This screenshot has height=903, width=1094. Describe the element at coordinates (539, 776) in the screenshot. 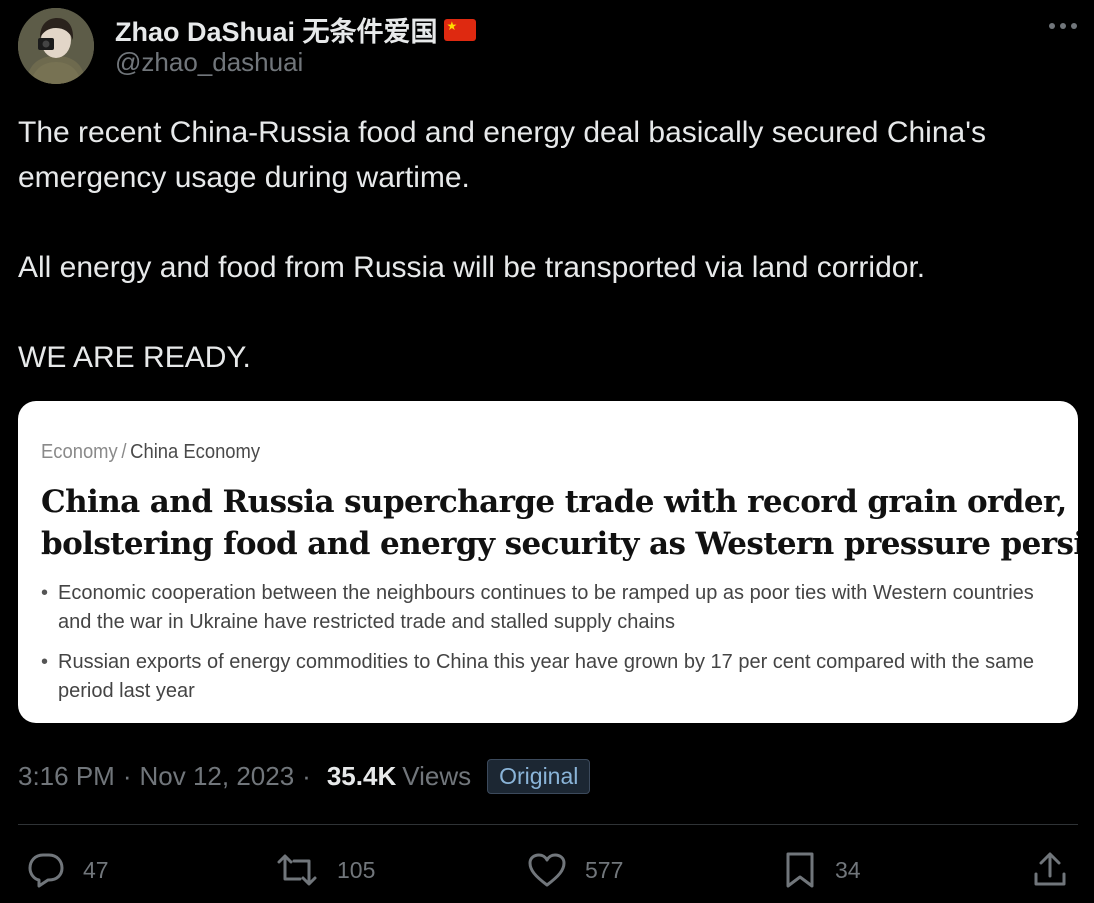

I see `original-badge: Original` at that location.